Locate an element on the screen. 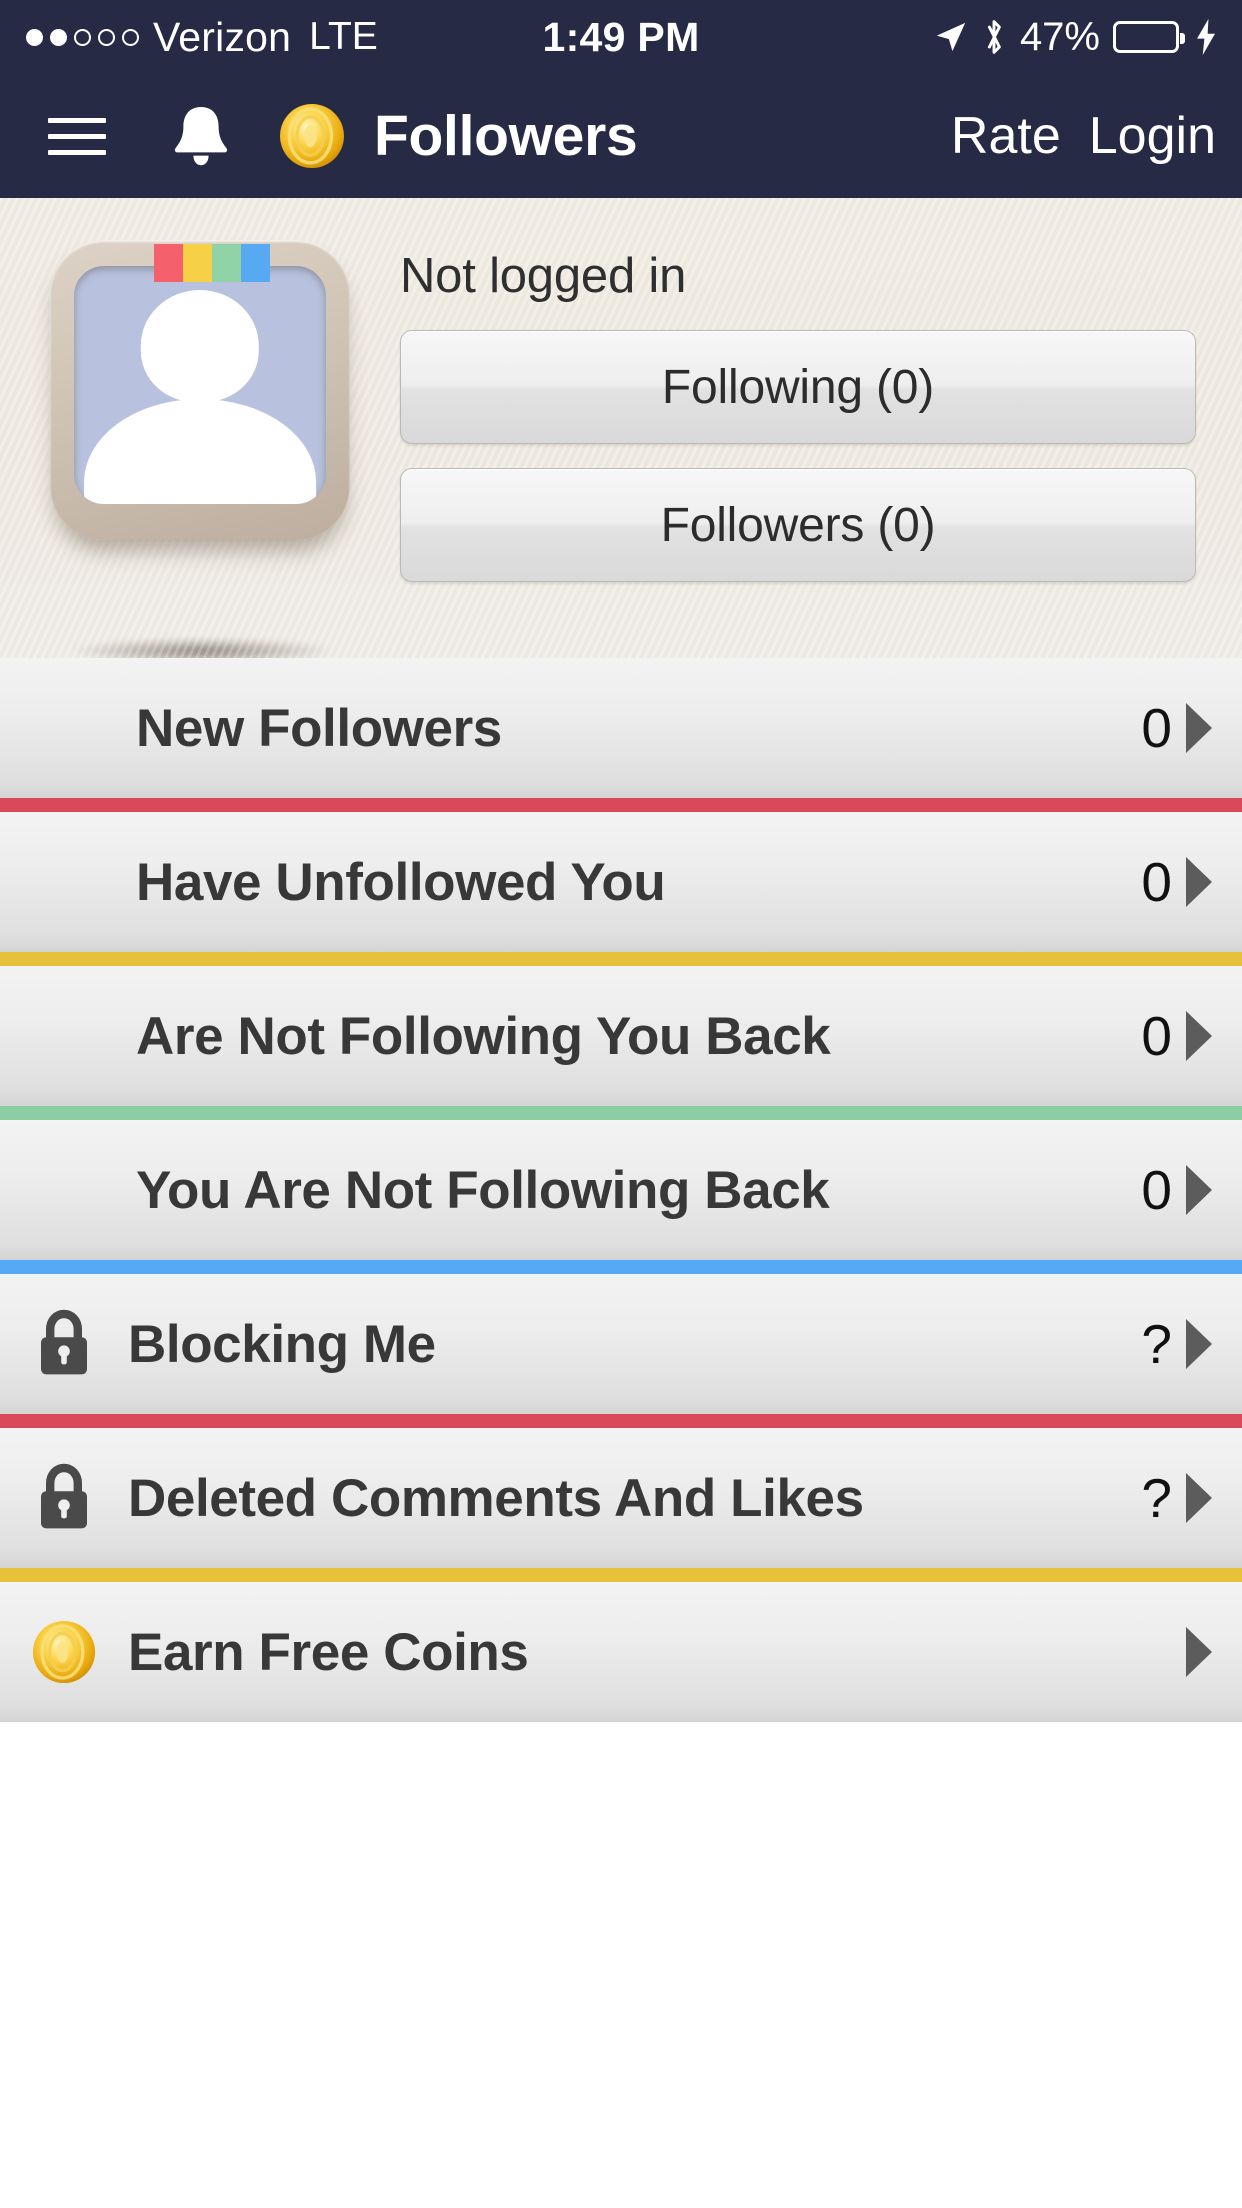  list-item: Have Unfollowed You 0 is located at coordinates (621, 882).